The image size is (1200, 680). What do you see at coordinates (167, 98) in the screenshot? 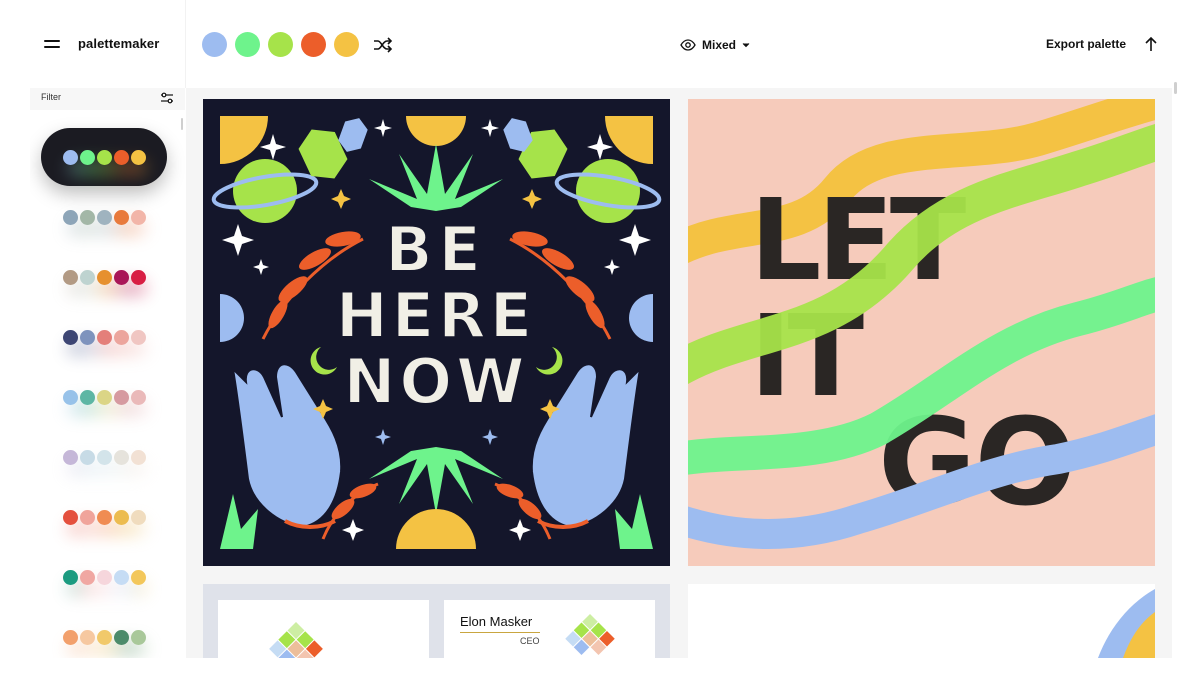
I see `filter-icon` at bounding box center [167, 98].